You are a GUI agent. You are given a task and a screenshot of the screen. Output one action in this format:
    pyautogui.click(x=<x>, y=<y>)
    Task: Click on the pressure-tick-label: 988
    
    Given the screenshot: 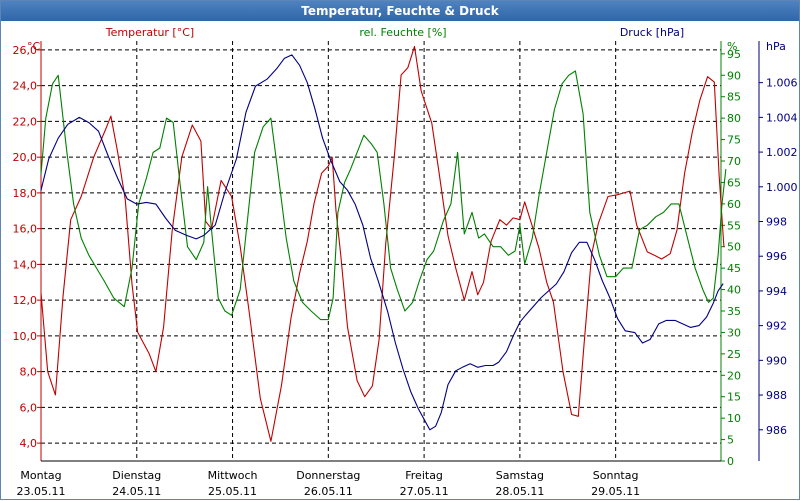 What is the action you would take?
    pyautogui.click(x=776, y=395)
    